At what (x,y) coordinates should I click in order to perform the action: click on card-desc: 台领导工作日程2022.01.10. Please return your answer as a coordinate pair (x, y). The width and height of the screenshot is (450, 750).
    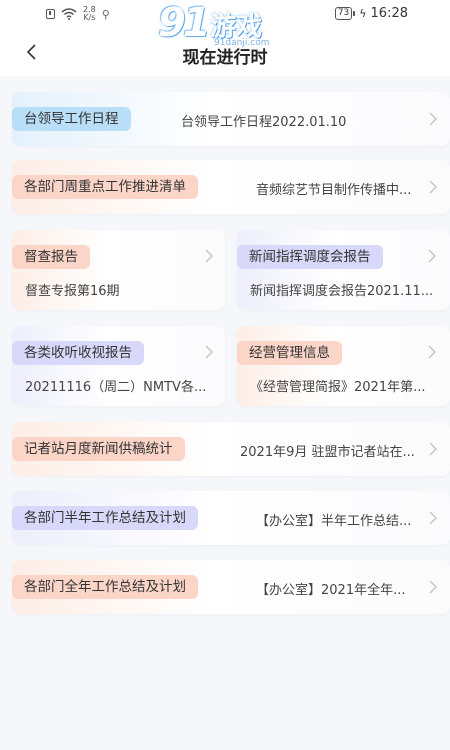
    Looking at the image, I should click on (264, 122).